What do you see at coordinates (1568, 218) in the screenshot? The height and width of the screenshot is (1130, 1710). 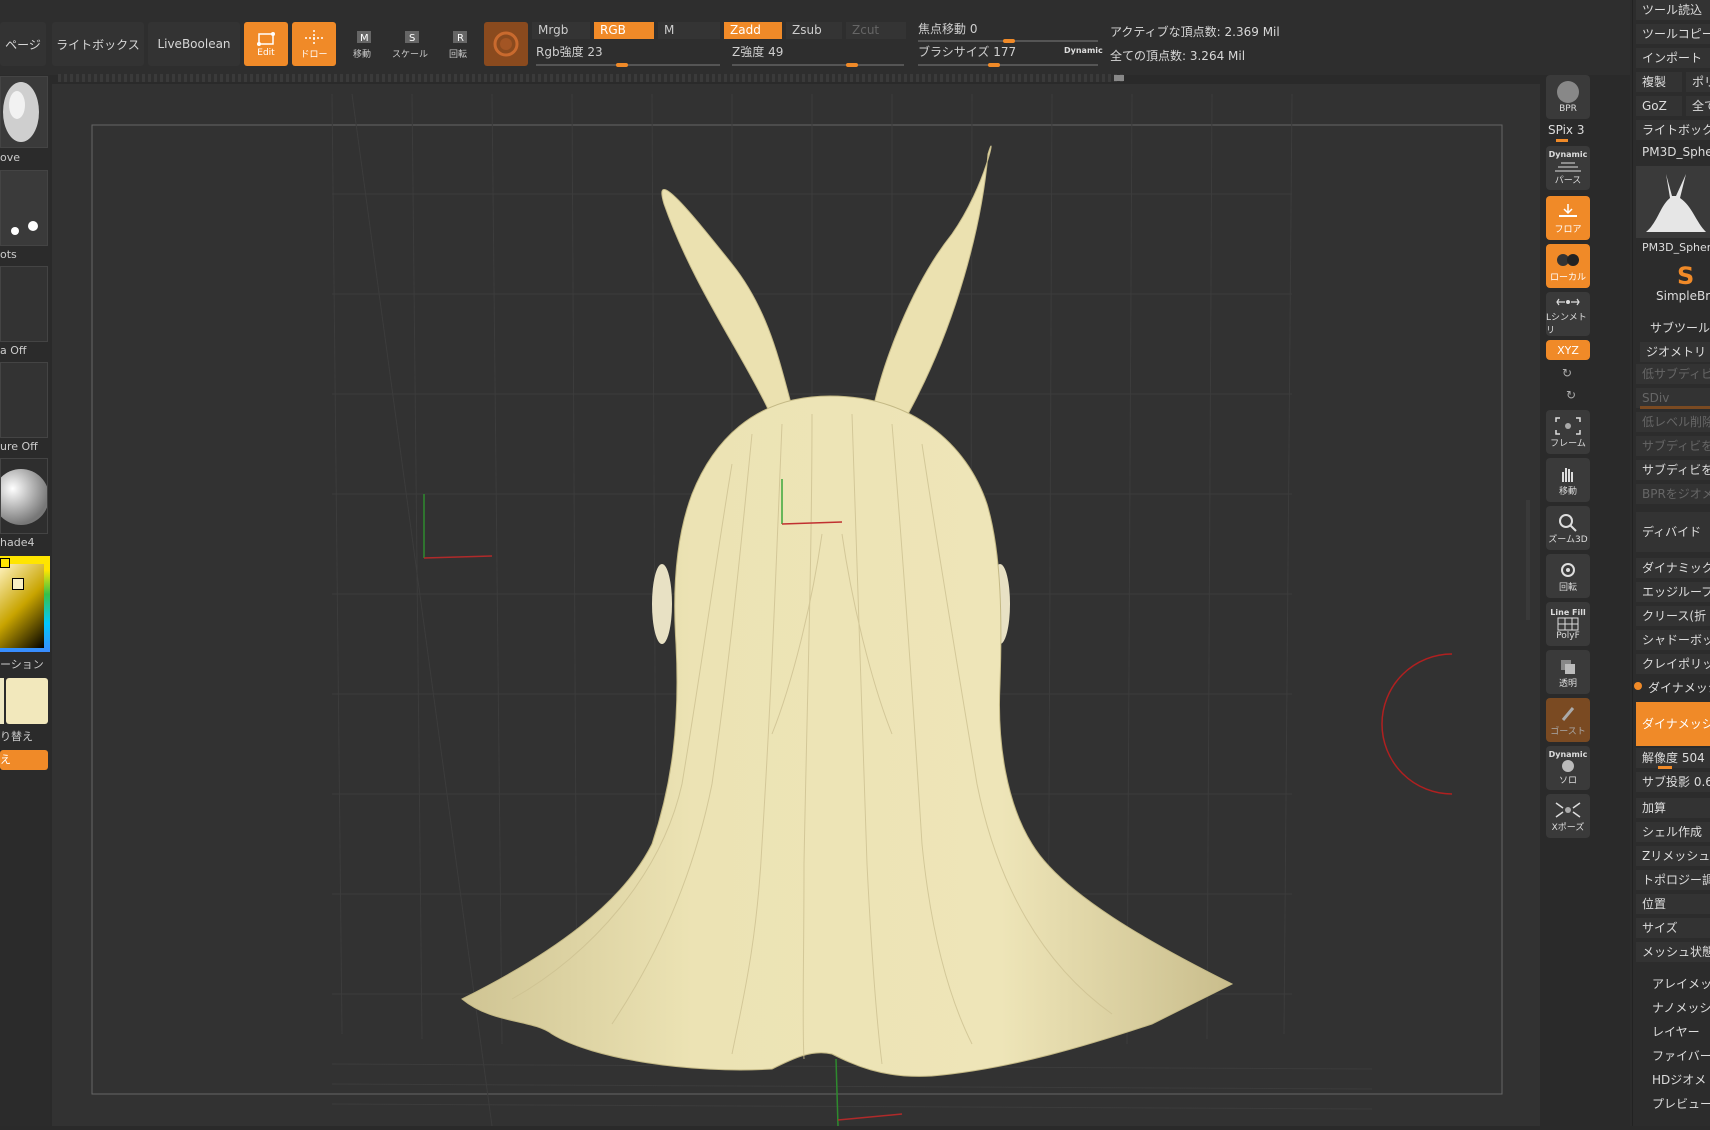 I see `floor-button: フロア` at bounding box center [1568, 218].